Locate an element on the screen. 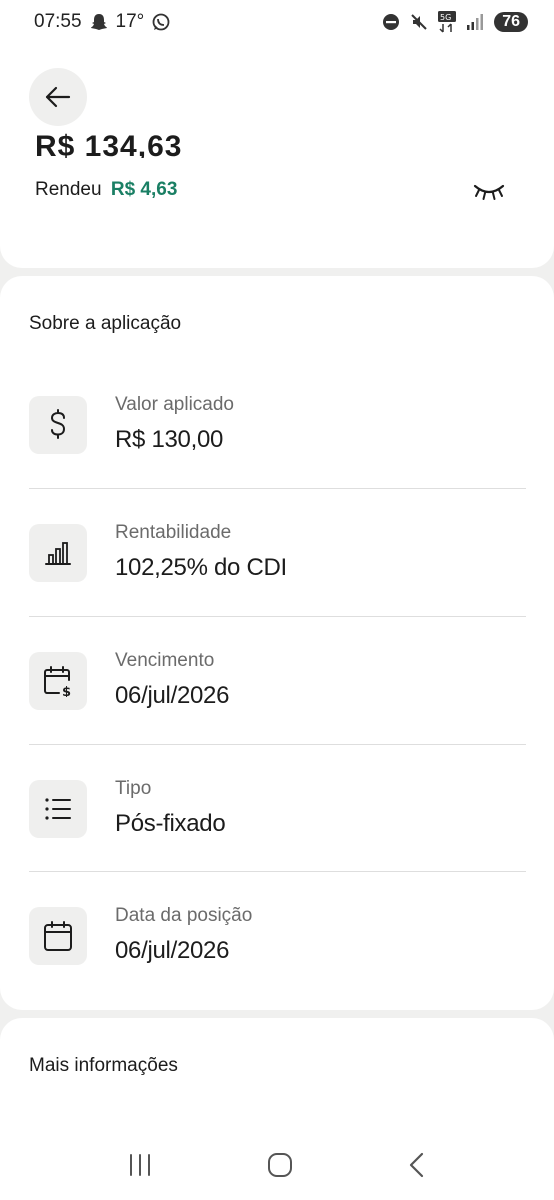 The image size is (554, 1200). row-label: Rentabilidade is located at coordinates (173, 532).